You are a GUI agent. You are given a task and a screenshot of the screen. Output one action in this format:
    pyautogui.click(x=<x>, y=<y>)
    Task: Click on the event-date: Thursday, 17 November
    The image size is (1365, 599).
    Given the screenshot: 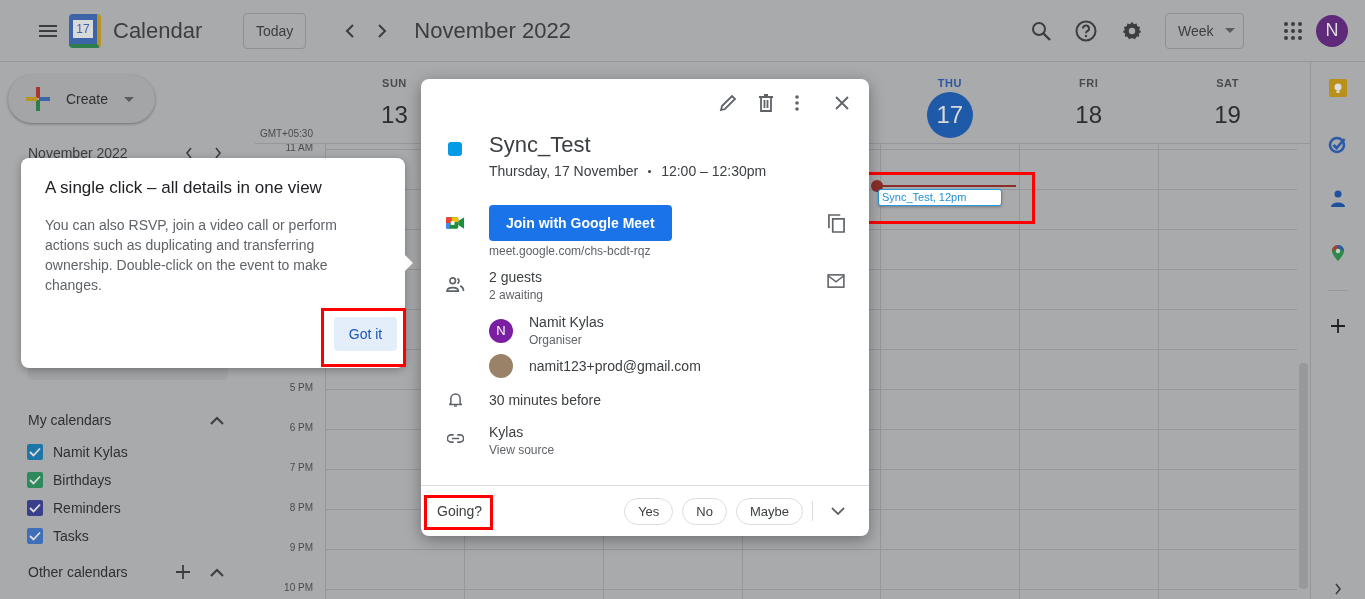 What is the action you would take?
    pyautogui.click(x=564, y=171)
    